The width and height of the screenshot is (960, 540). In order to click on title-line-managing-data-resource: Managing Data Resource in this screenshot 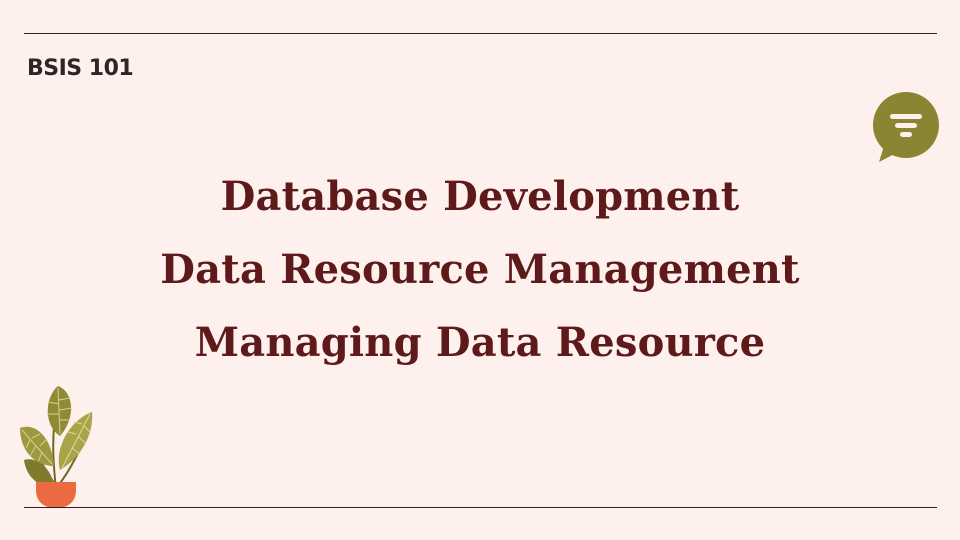, I will do `click(480, 342)`.